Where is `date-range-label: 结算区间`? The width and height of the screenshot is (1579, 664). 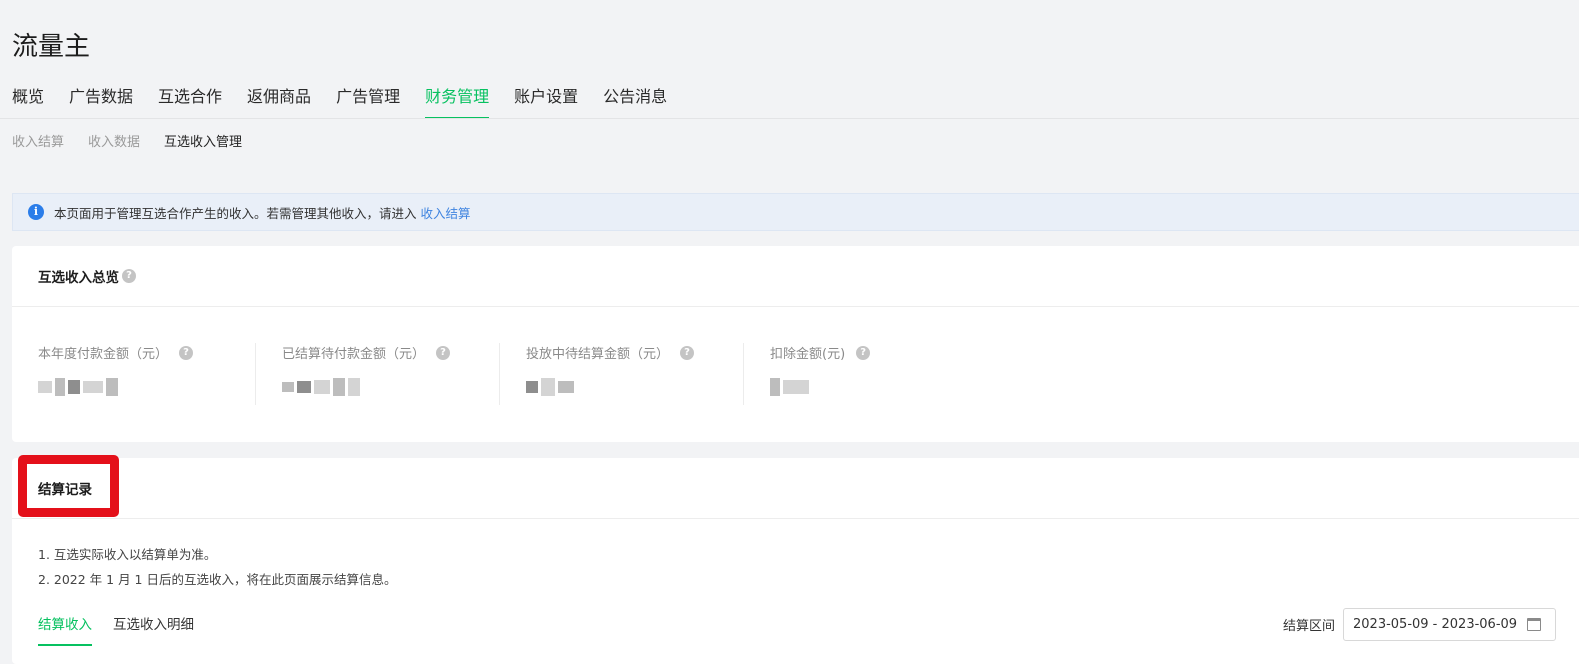 date-range-label: 结算区间 is located at coordinates (1308, 626).